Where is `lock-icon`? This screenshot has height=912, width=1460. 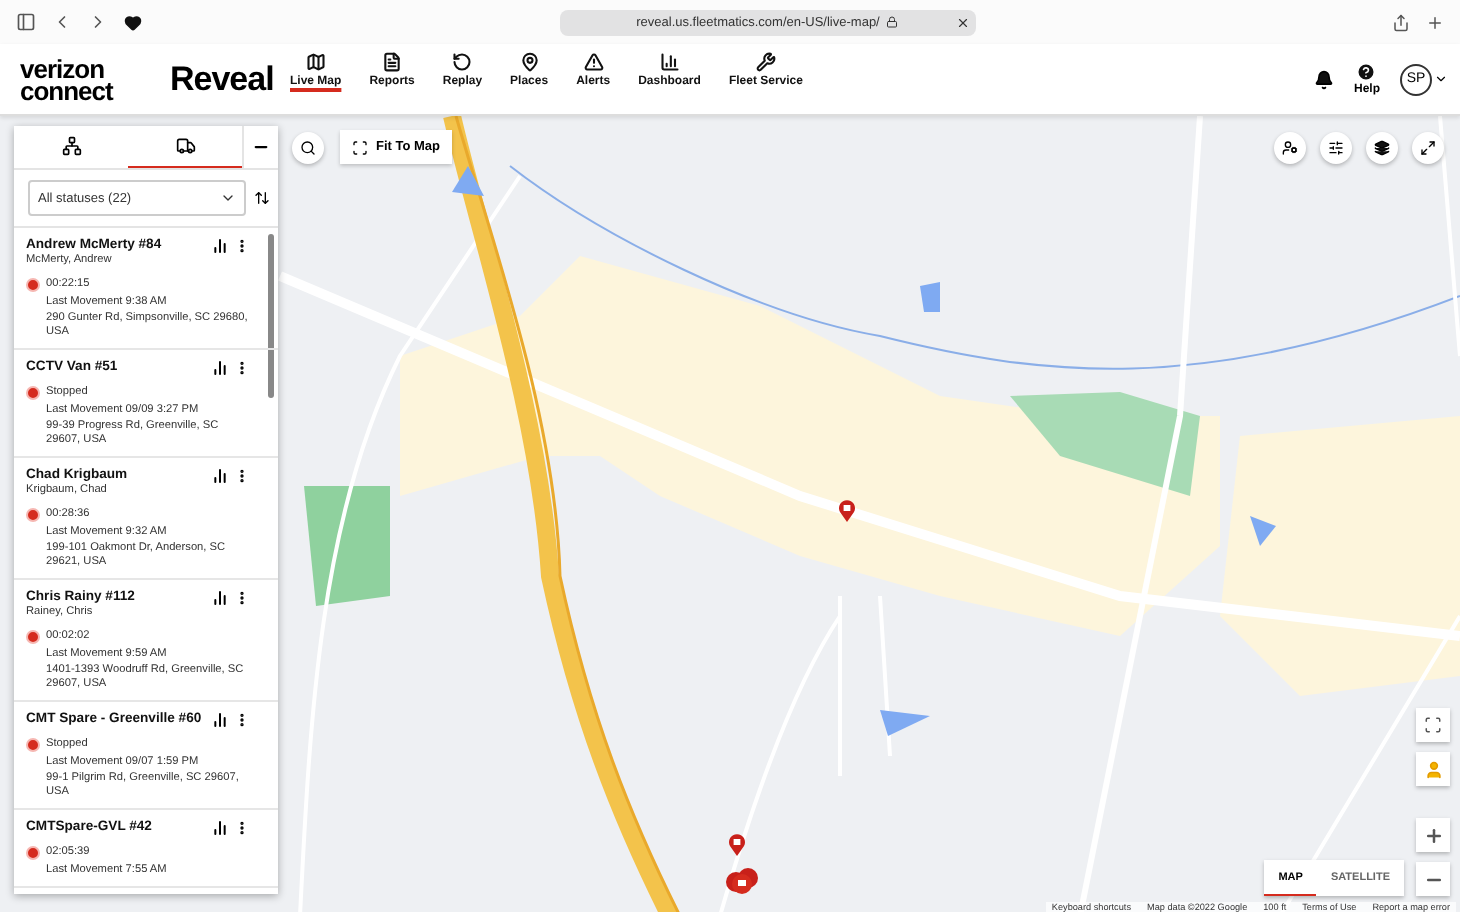
lock-icon is located at coordinates (891, 22).